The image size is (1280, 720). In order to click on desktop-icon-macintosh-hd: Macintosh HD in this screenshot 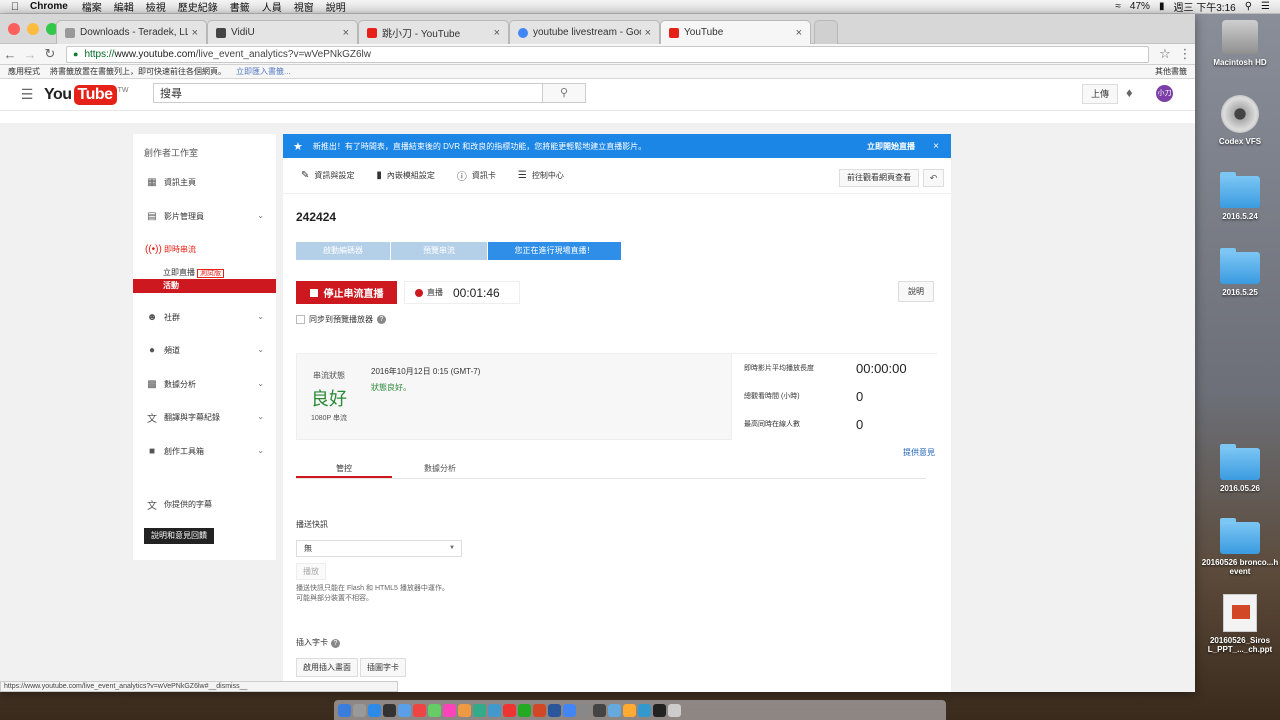, I will do `click(1240, 43)`.